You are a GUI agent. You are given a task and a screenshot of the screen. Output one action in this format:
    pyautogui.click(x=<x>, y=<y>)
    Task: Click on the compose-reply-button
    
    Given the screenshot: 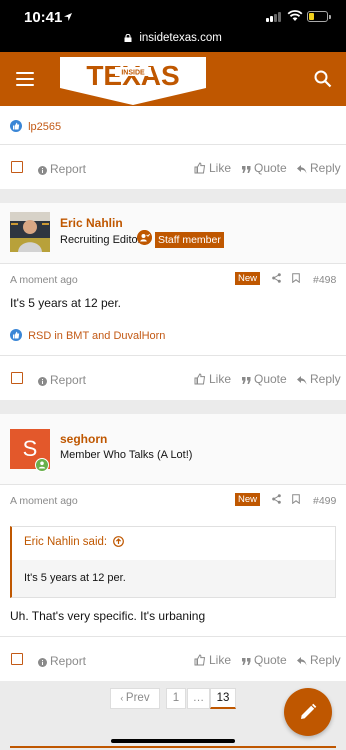 What is the action you would take?
    pyautogui.click(x=308, y=712)
    